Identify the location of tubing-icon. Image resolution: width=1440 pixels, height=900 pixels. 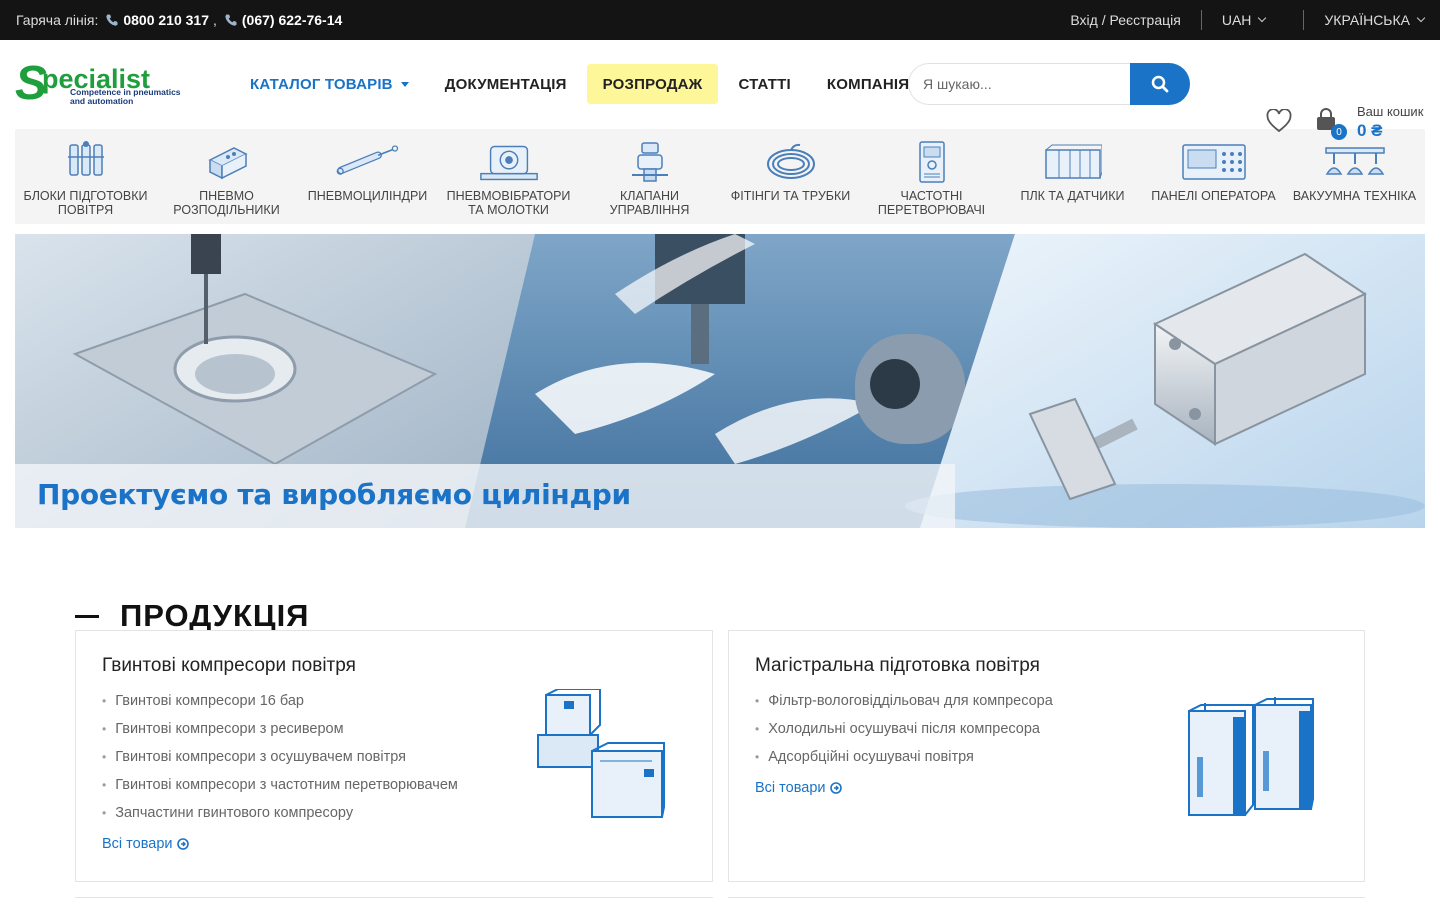
(790, 161).